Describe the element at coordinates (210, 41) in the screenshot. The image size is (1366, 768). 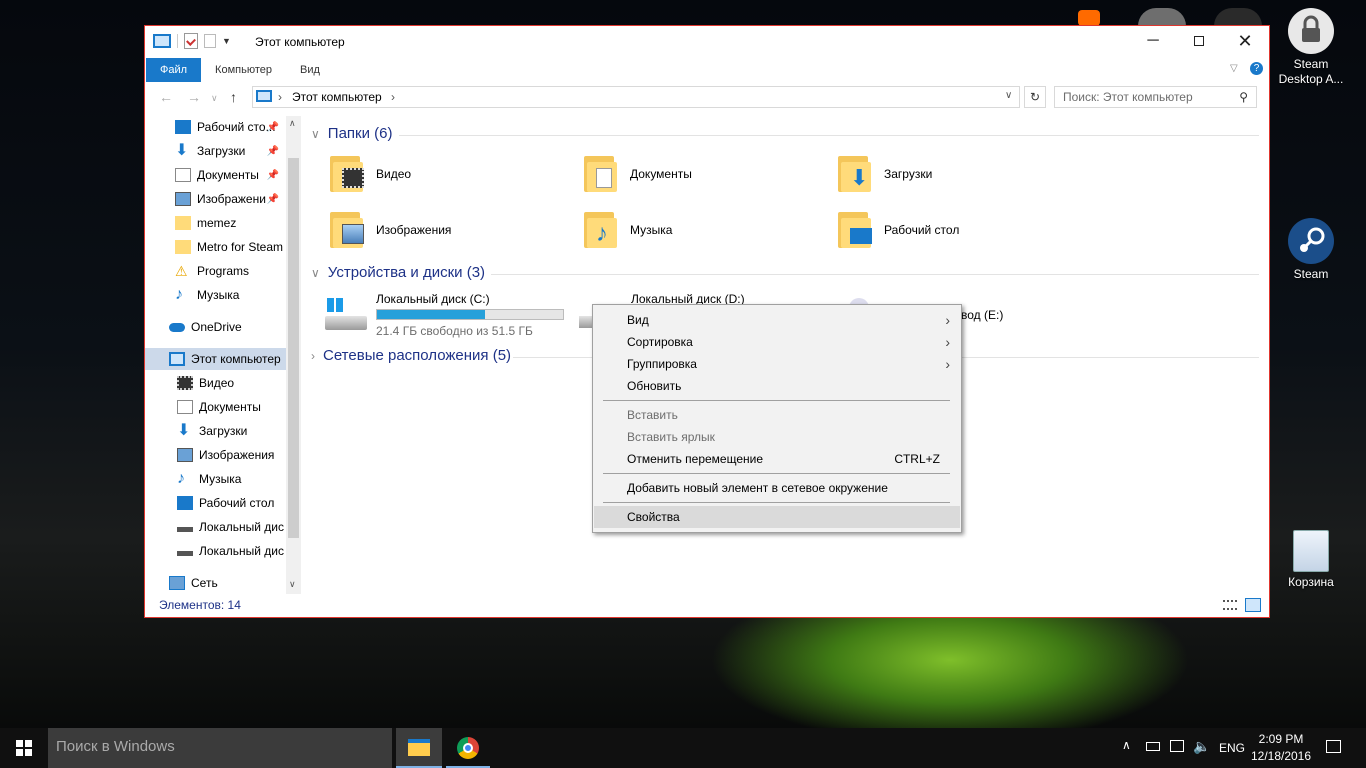
I see `new-folder-icon` at that location.